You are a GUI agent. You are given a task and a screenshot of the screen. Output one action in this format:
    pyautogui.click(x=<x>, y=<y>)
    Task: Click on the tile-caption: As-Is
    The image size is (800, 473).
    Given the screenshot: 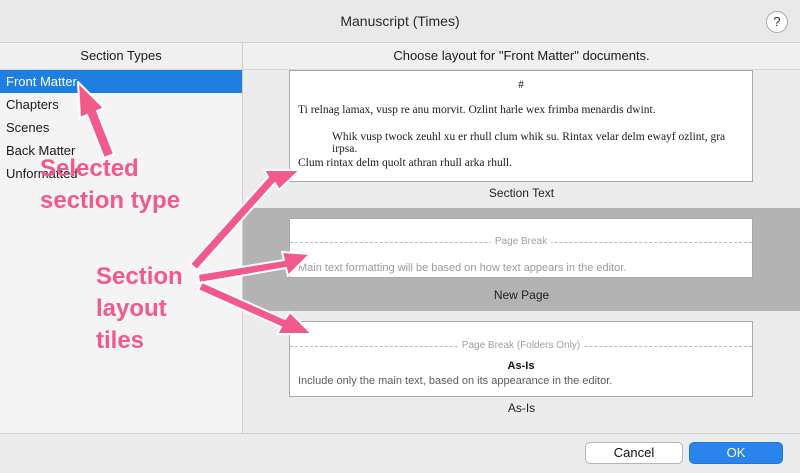 What is the action you would take?
    pyautogui.click(x=521, y=408)
    